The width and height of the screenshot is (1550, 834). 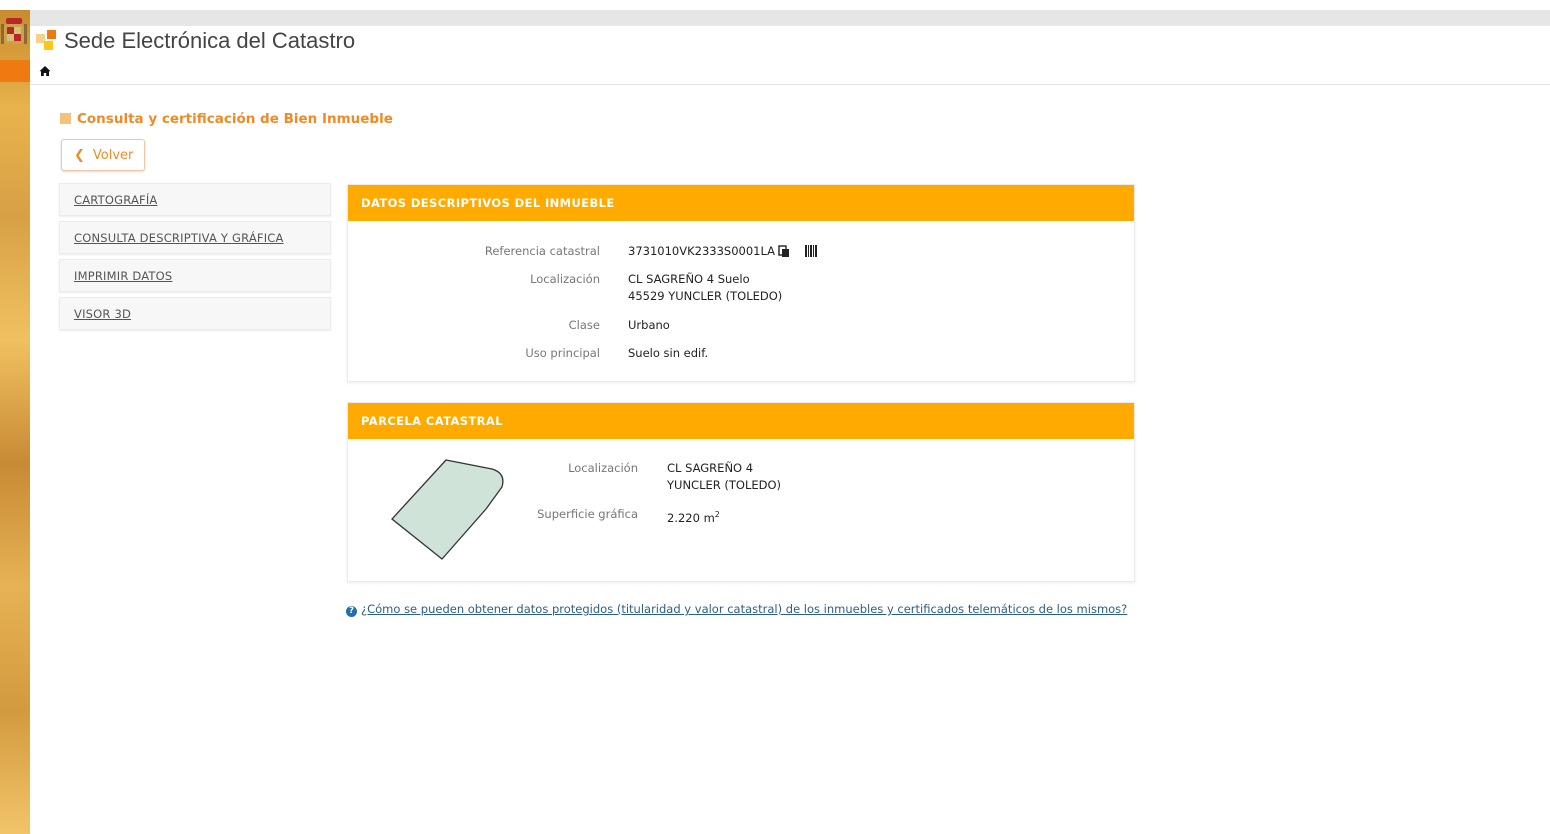 I want to click on superficie-value: 2.220 m2, so click(x=693, y=516).